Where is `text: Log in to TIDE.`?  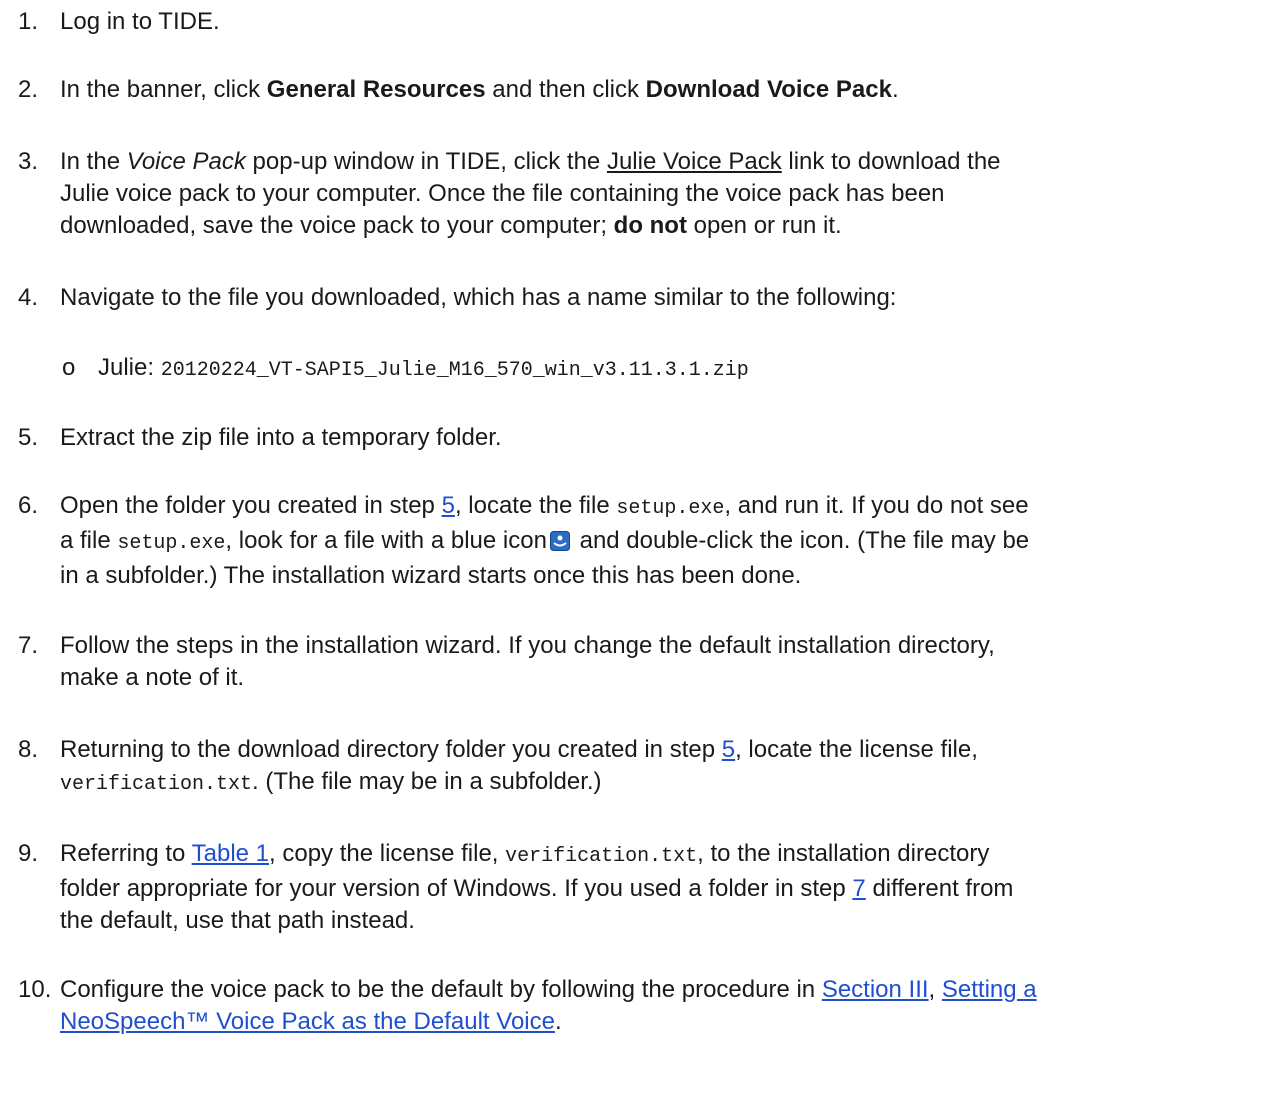 text: Log in to TIDE. is located at coordinates (140, 21).